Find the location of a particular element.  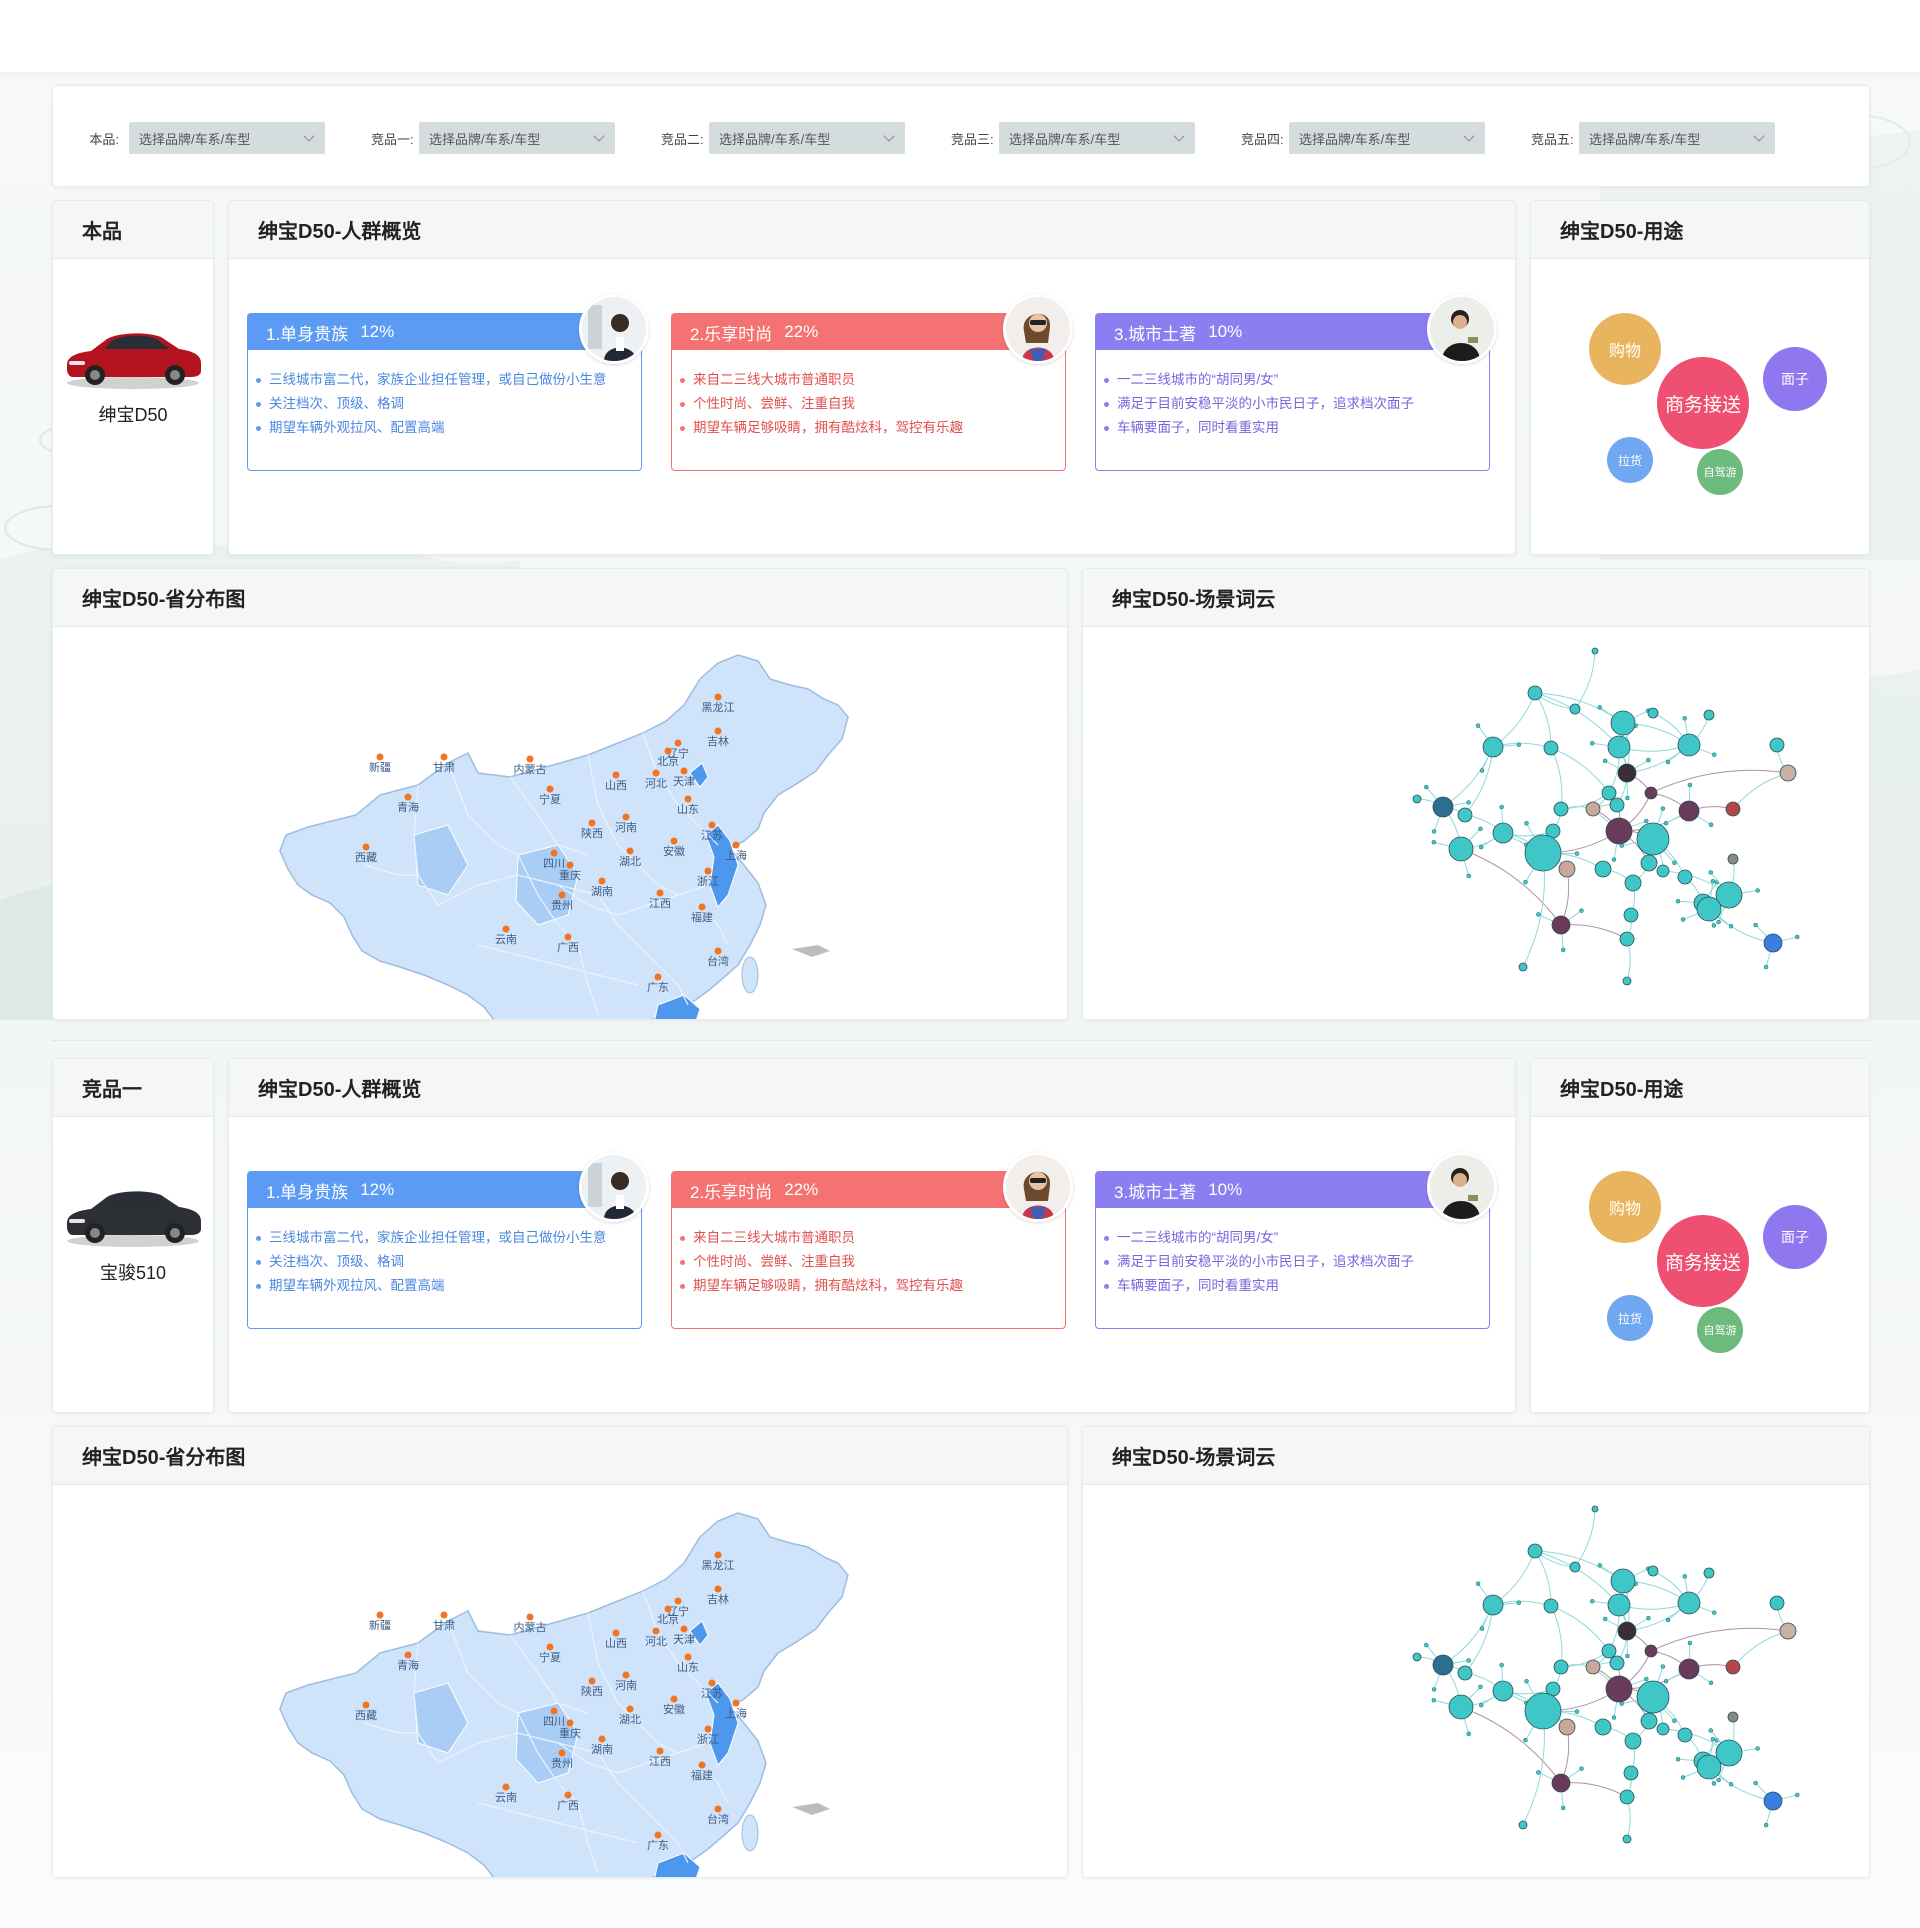

taiwan-island is located at coordinates (750, 1833).